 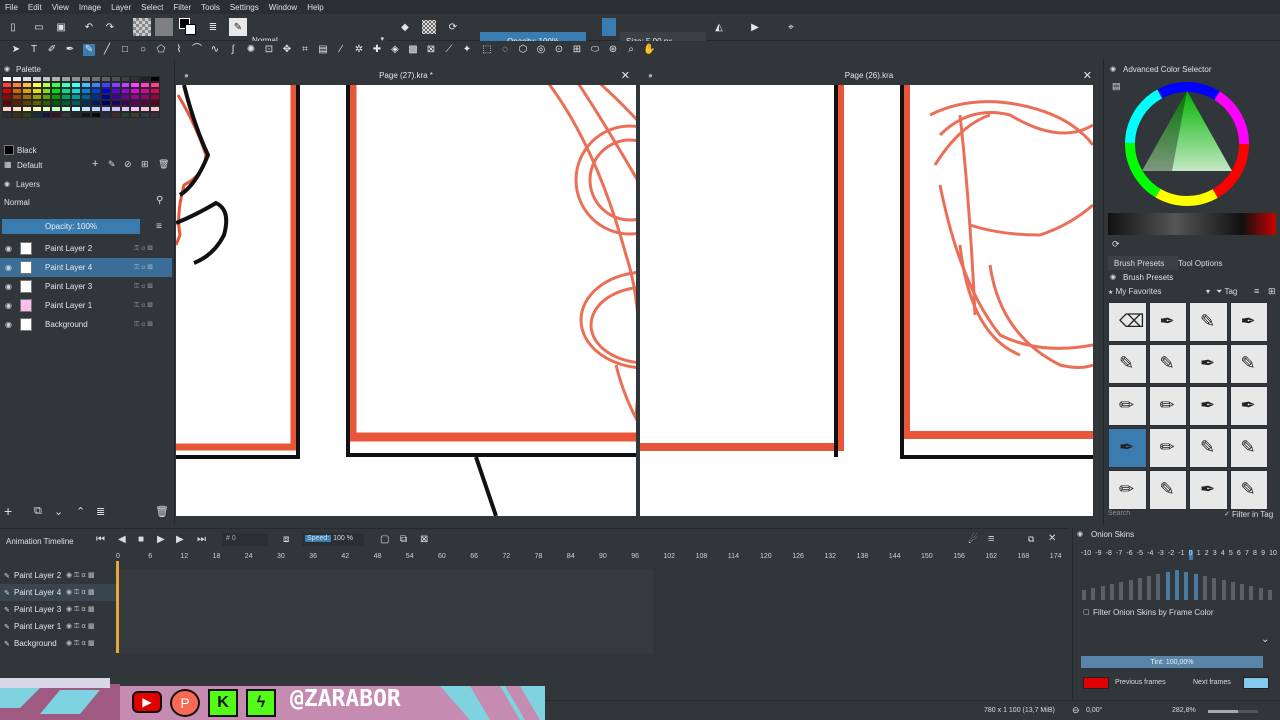 I want to click on color-picker-icon: ⁄, so click(x=341, y=50).